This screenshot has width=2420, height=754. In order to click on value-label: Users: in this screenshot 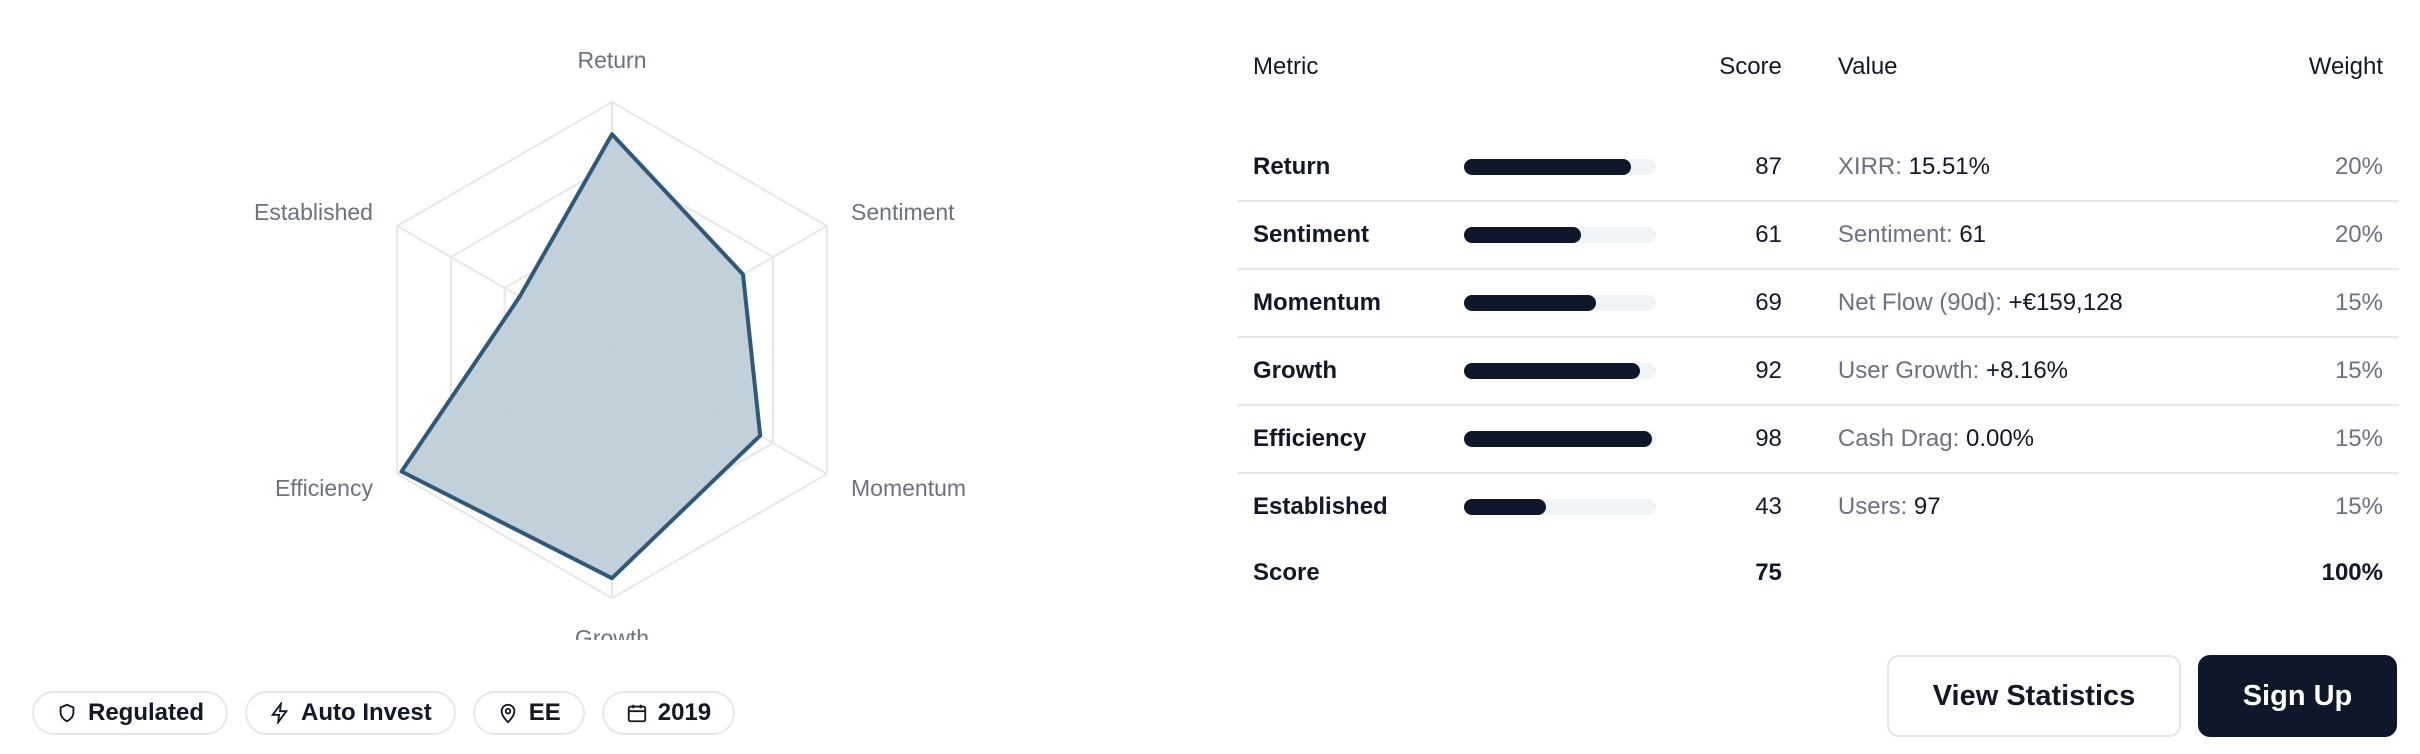, I will do `click(1872, 506)`.